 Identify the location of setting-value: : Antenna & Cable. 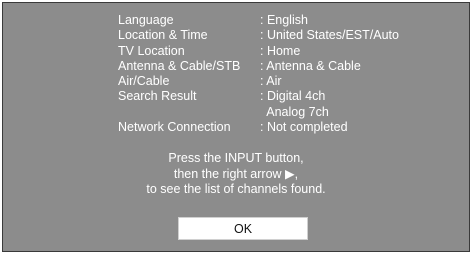
(310, 65).